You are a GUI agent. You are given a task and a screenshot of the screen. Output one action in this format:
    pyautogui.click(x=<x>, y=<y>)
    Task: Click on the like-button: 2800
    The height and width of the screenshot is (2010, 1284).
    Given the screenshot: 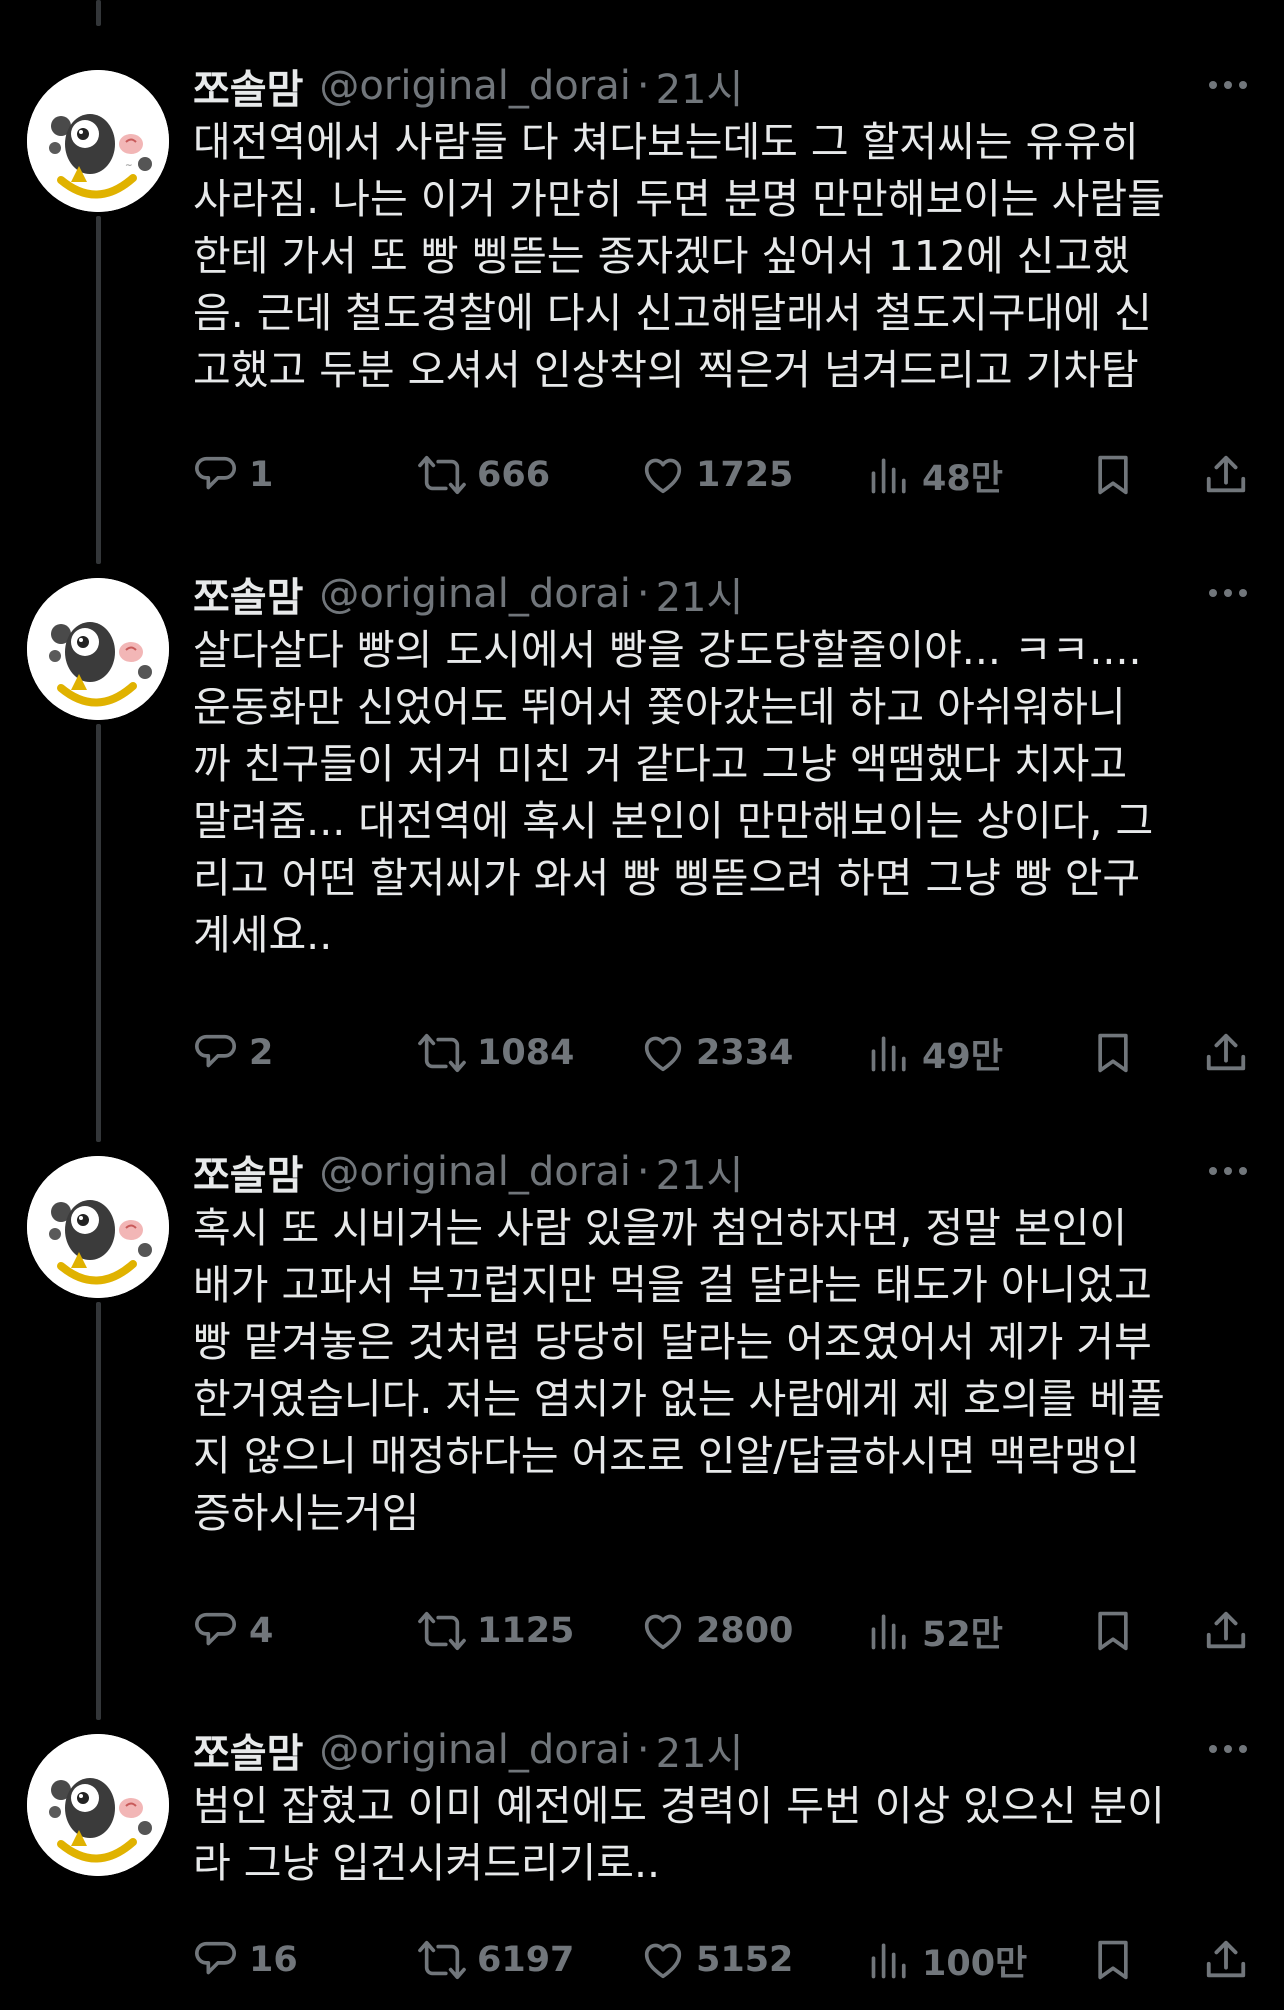 What is the action you would take?
    pyautogui.click(x=716, y=1631)
    